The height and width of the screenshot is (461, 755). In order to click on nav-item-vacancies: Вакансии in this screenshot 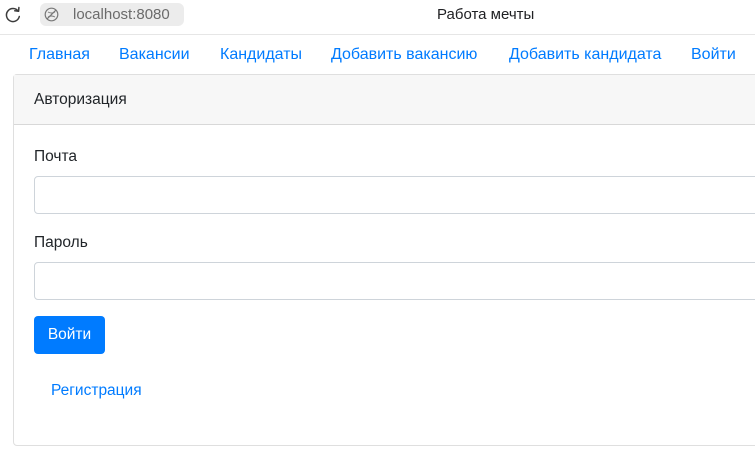, I will do `click(154, 55)`.